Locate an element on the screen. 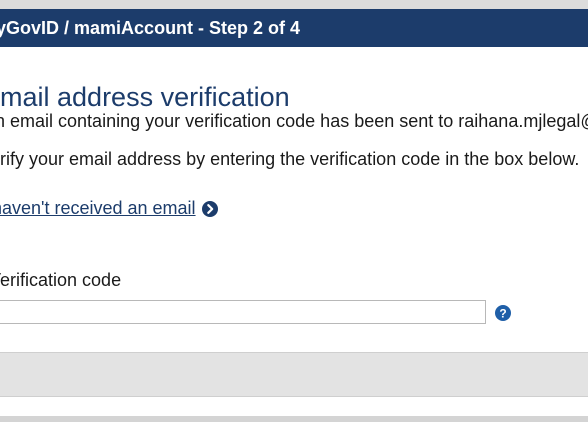 The image size is (588, 422). question-circle-icon: ? is located at coordinates (503, 313).